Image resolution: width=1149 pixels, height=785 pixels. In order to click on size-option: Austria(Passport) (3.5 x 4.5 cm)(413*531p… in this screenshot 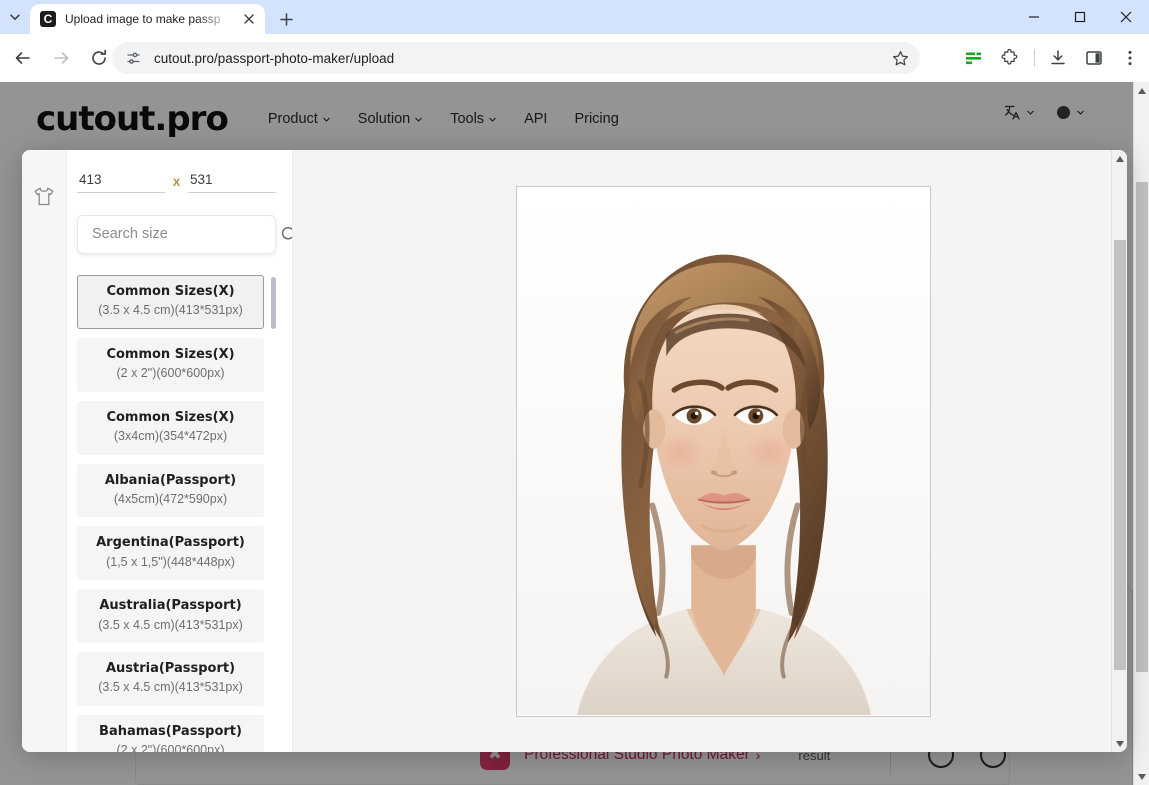, I will do `click(170, 679)`.